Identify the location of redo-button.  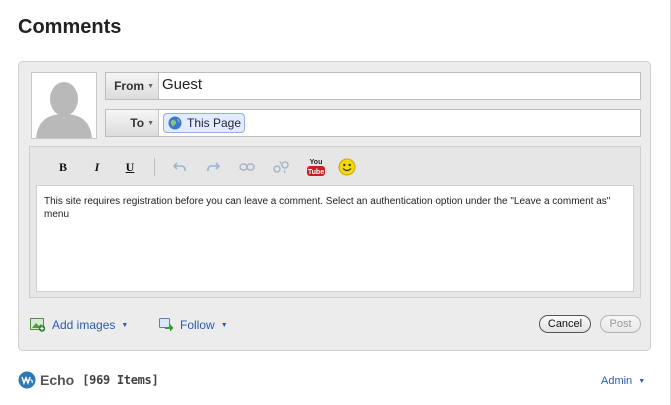
(213, 167).